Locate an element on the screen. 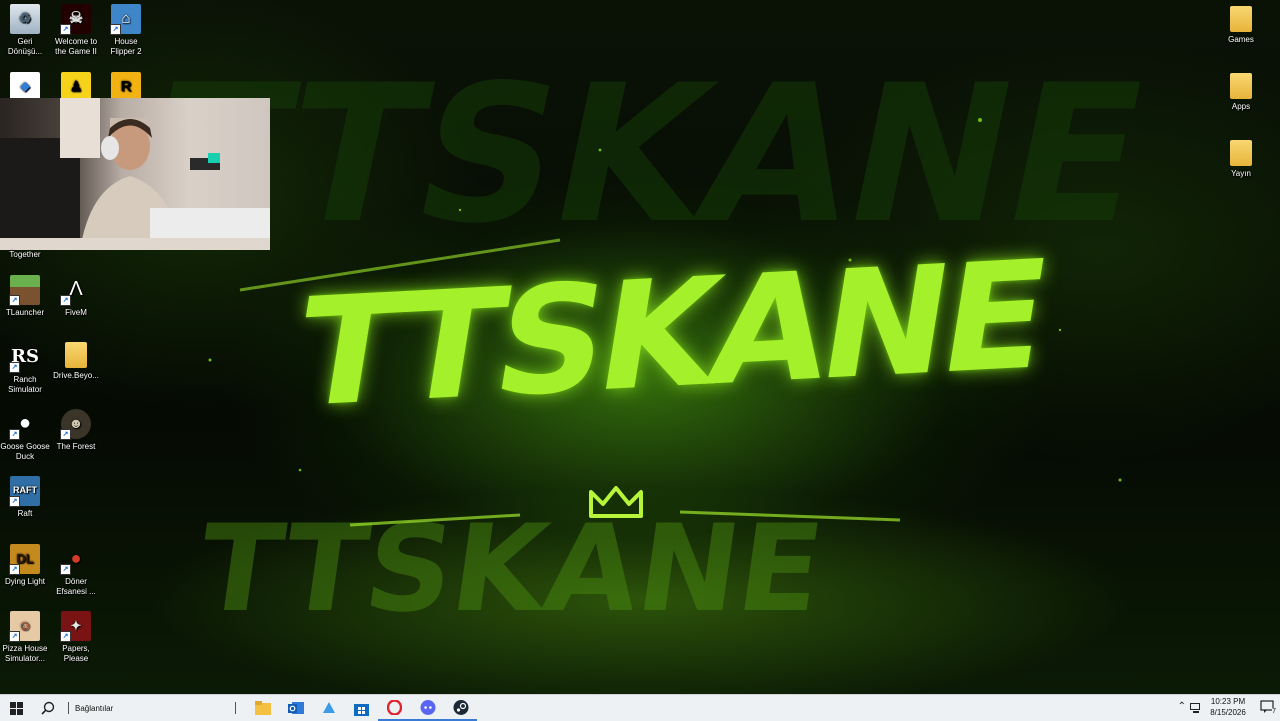  desktop-icon-label: Apps is located at coordinates (1241, 106).